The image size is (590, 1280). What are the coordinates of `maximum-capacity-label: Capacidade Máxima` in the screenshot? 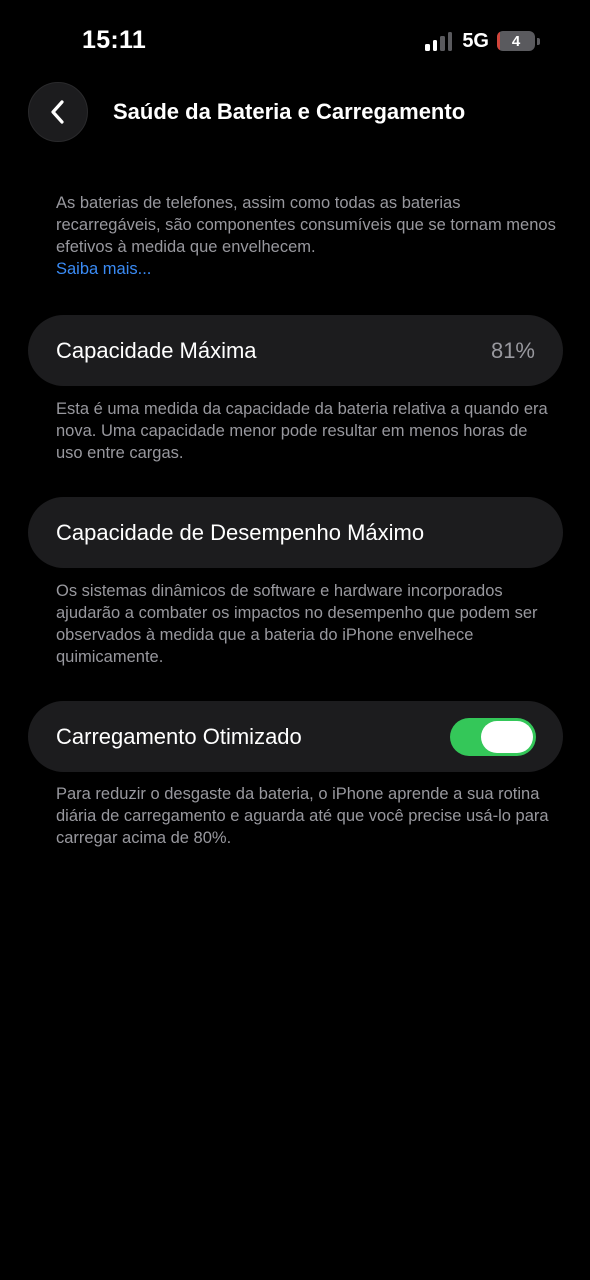 It's located at (156, 350).